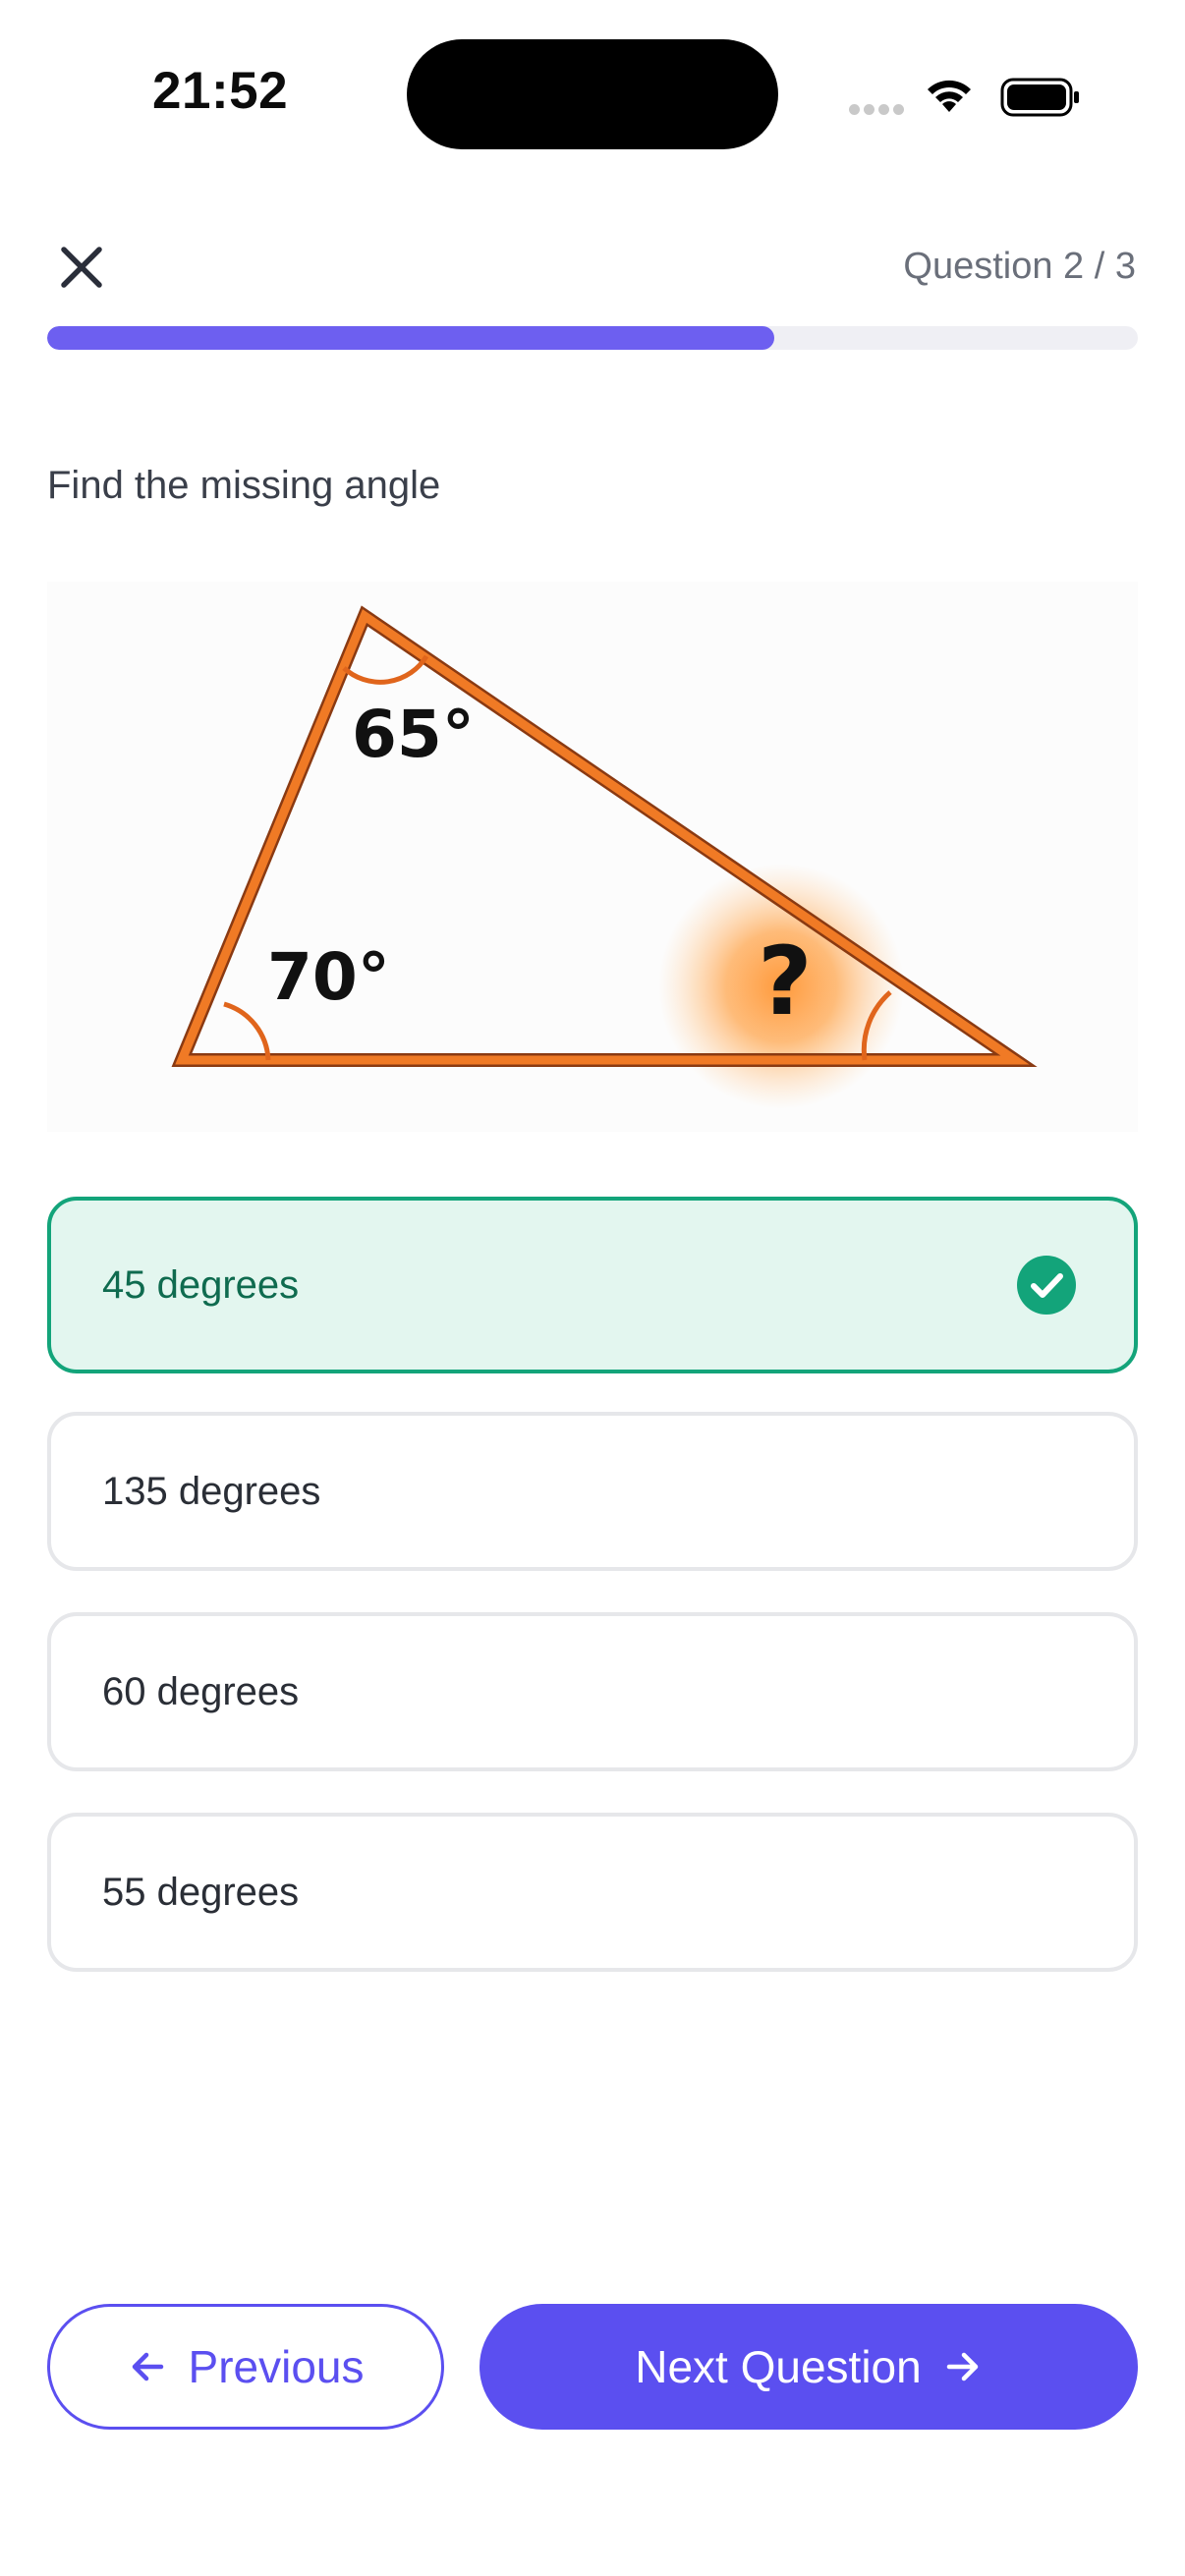  Describe the element at coordinates (786, 981) in the screenshot. I see `unknown-angle-label: ?` at that location.